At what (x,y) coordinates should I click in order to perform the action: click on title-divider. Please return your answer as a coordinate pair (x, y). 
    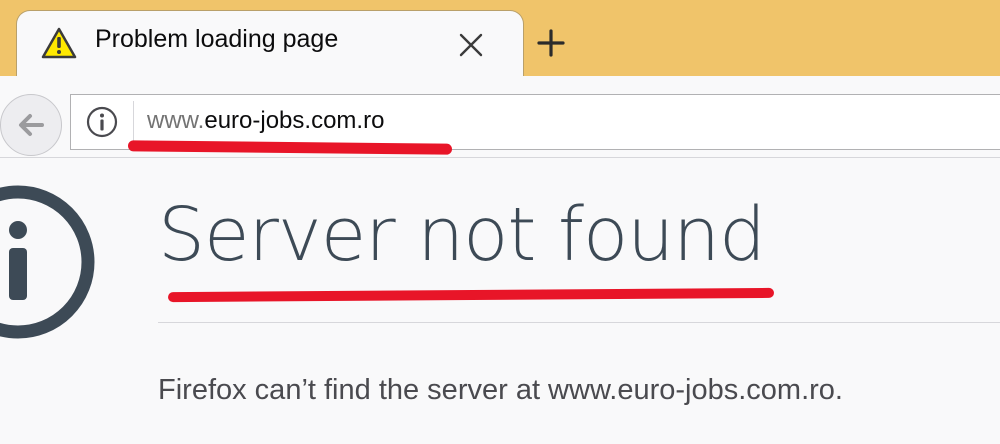
    Looking at the image, I should click on (579, 322).